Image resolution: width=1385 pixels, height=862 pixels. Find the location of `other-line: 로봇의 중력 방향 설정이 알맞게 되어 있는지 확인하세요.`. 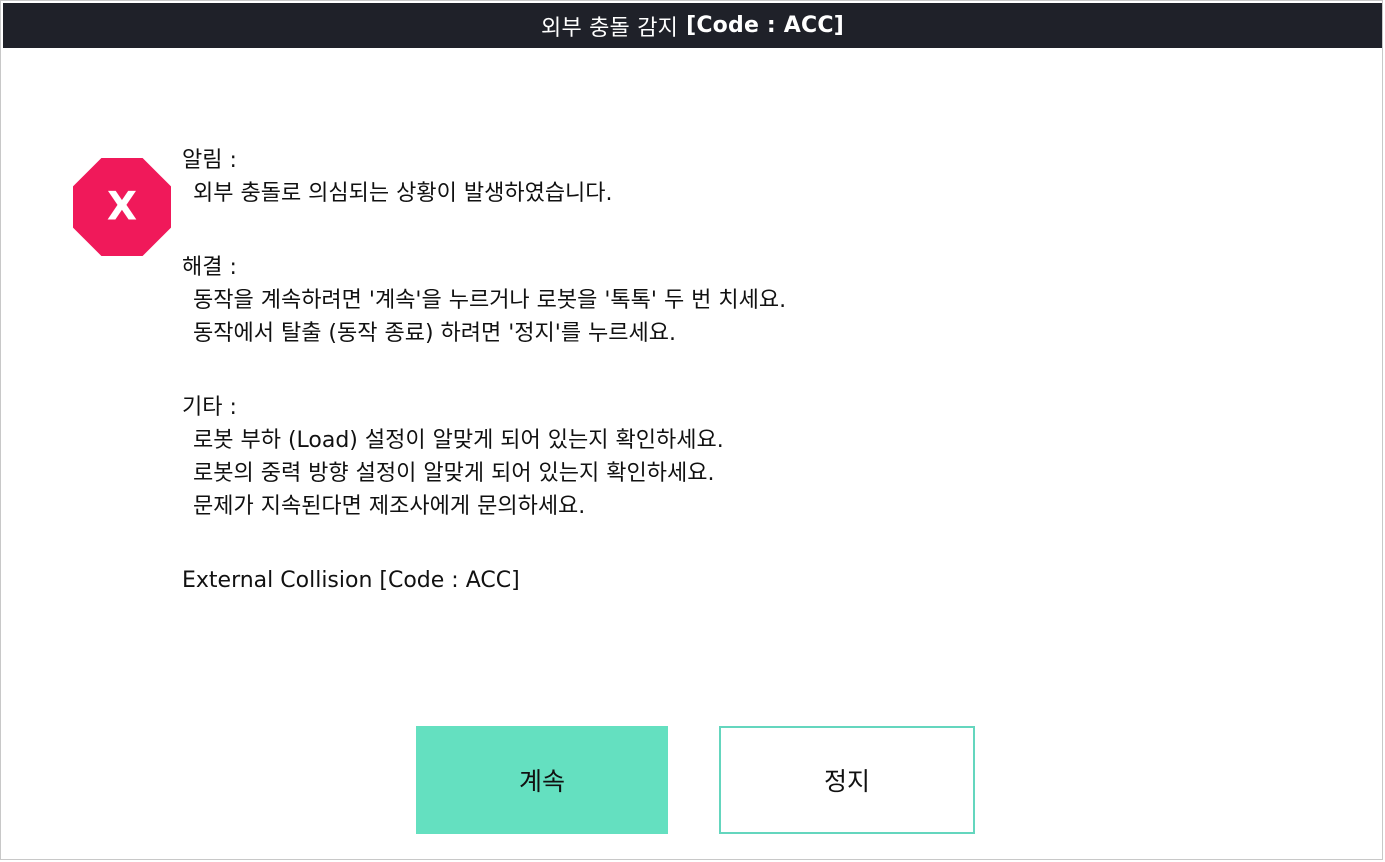

other-line: 로봇의 중력 방향 설정이 알맞게 되어 있는지 확인하세요. is located at coordinates (454, 473).